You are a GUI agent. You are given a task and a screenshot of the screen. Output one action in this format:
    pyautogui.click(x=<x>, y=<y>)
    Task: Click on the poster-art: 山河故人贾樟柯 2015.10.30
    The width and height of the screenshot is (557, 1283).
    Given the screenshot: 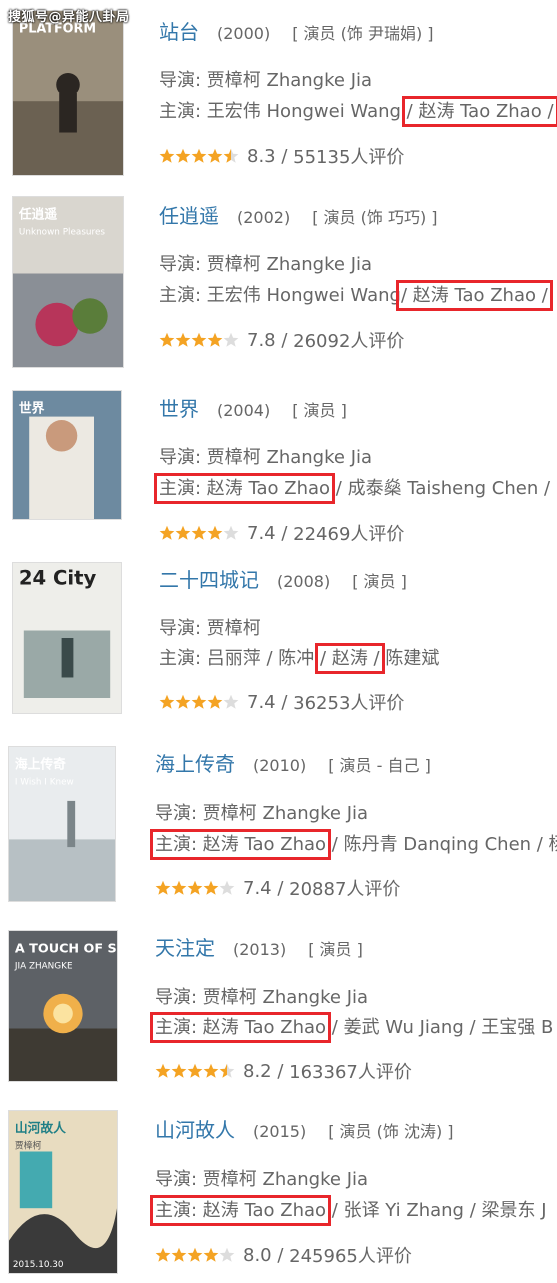 What is the action you would take?
    pyautogui.click(x=63, y=1192)
    